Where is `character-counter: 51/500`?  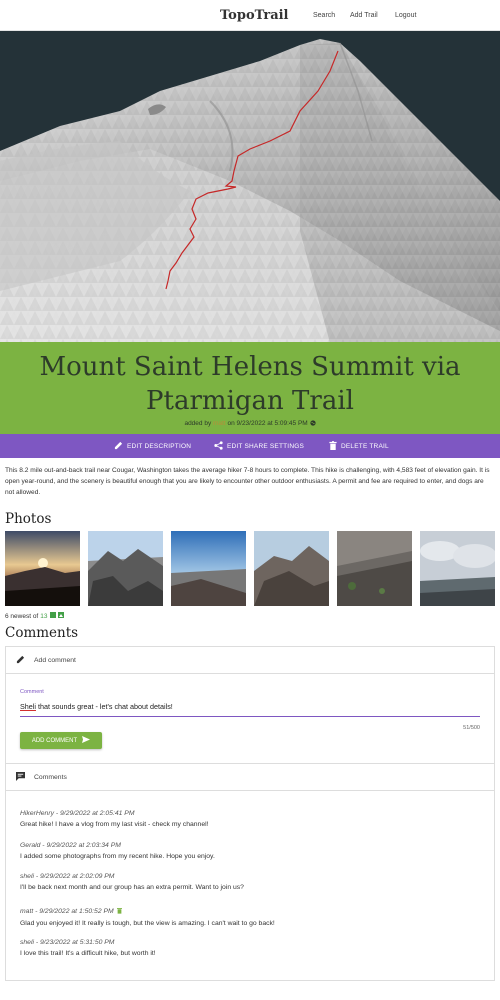
character-counter: 51/500 is located at coordinates (471, 728).